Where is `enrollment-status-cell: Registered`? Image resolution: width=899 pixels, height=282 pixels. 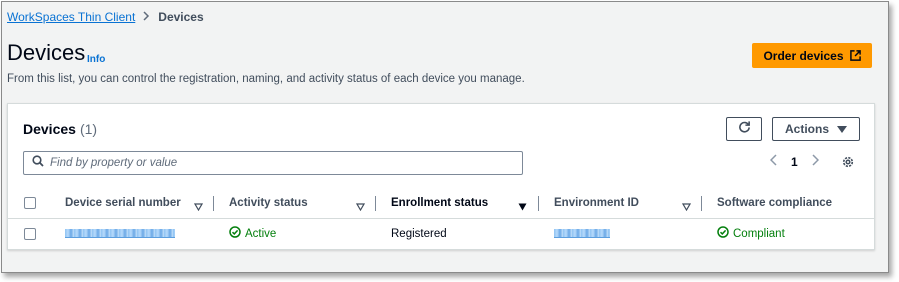 enrollment-status-cell: Registered is located at coordinates (419, 233).